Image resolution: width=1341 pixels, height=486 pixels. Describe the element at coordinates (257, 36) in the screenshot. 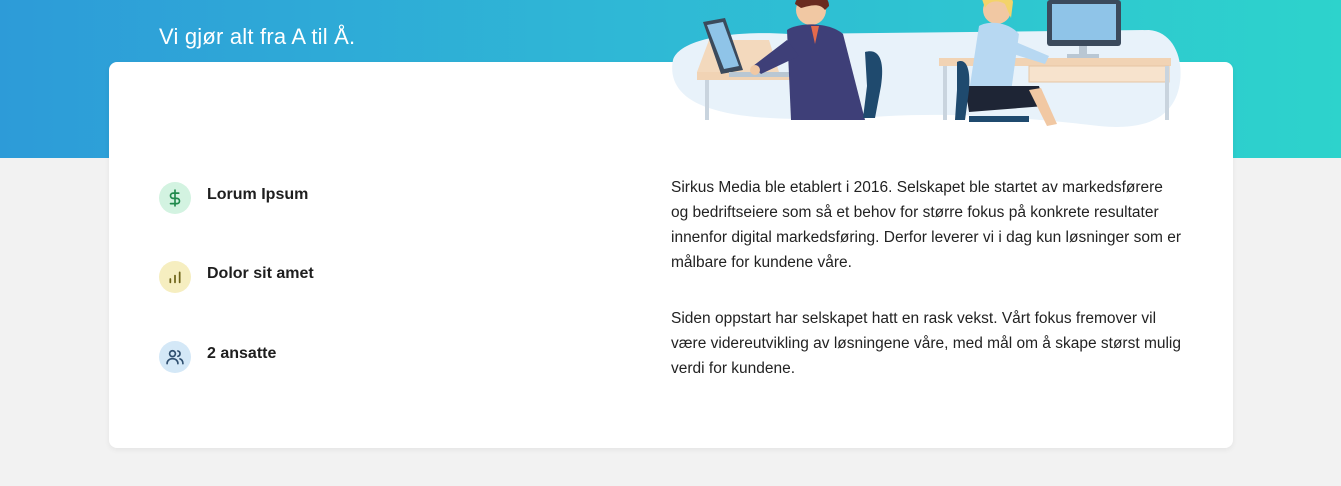

I see `hero-title: Vi gjør alt fra A til Å.` at that location.